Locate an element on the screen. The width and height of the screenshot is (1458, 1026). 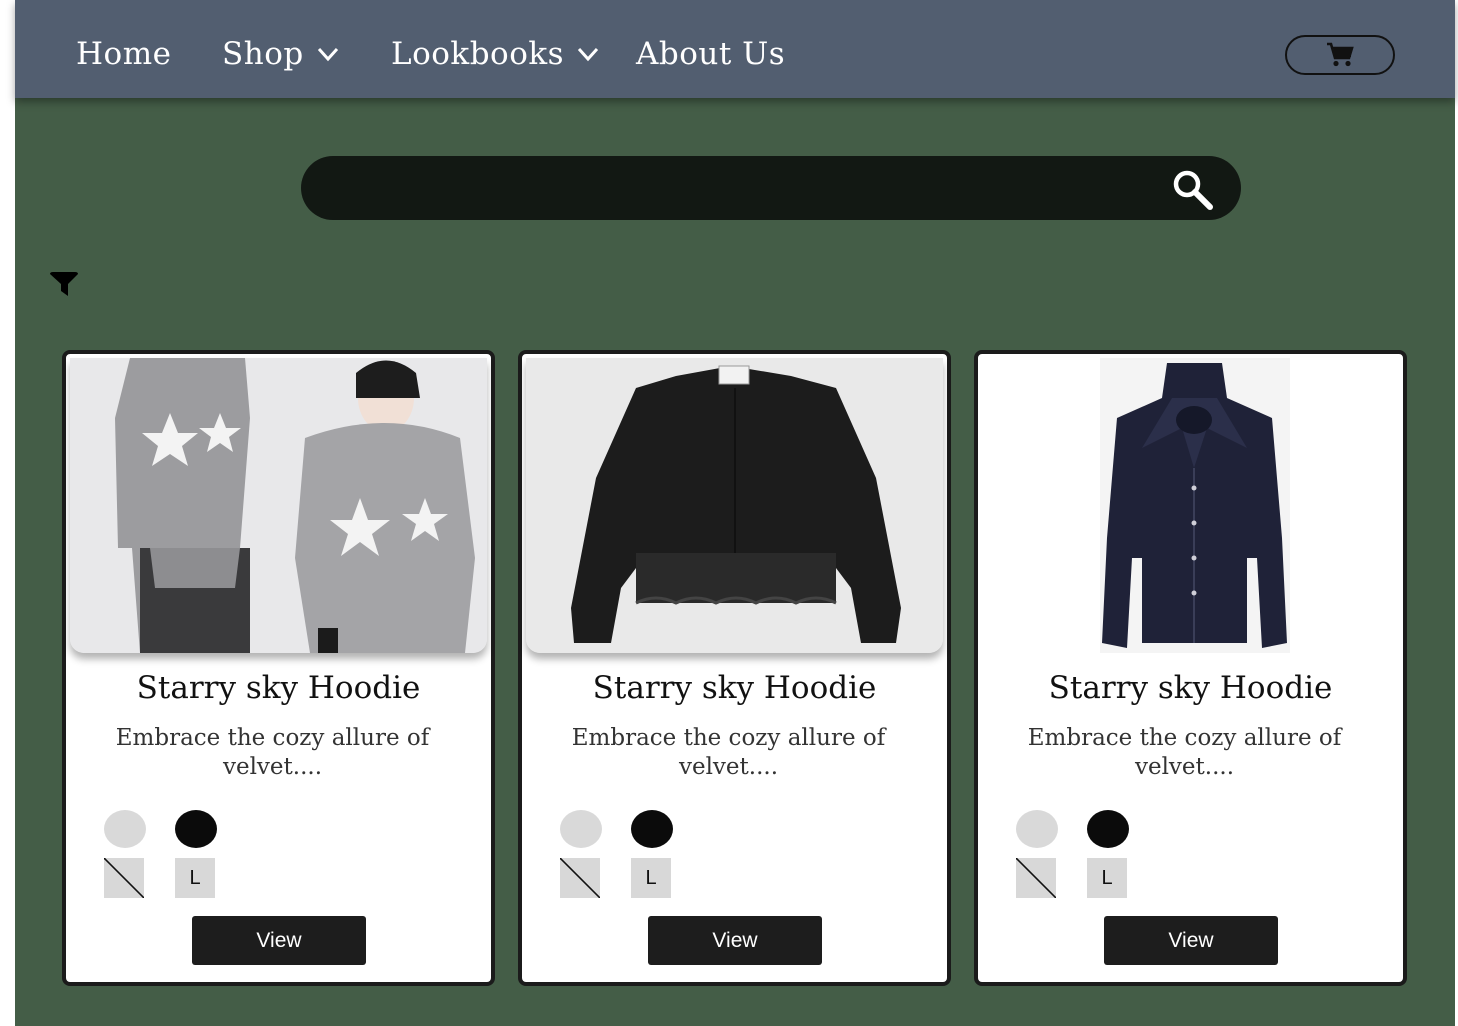
nav-about-us: About Us is located at coordinates (710, 54).